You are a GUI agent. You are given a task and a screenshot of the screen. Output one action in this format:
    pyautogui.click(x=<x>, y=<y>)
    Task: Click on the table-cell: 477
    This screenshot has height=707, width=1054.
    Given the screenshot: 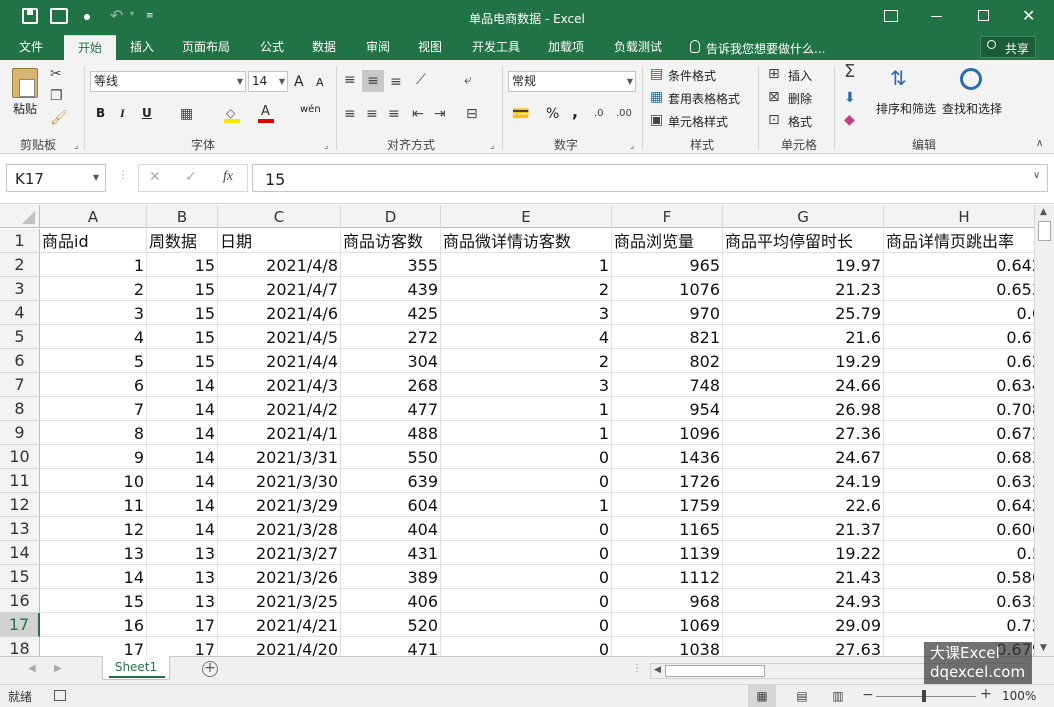 What is the action you would take?
    pyautogui.click(x=391, y=409)
    